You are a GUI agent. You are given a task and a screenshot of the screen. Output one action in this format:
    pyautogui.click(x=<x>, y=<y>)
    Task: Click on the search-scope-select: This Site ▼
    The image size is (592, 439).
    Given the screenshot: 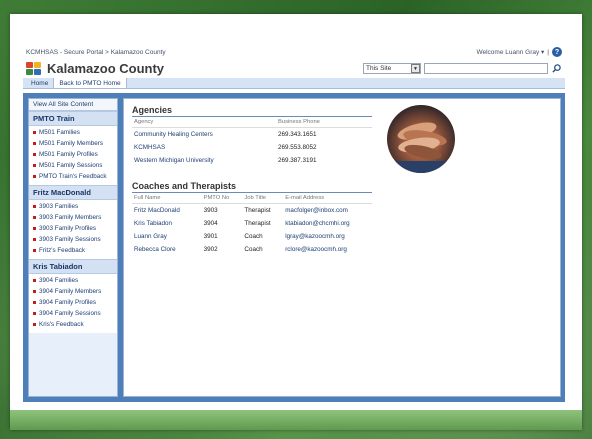 What is the action you would take?
    pyautogui.click(x=392, y=68)
    